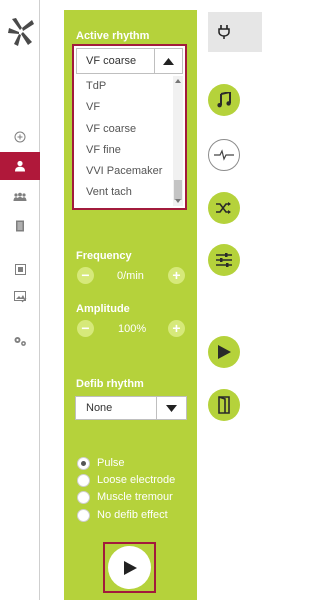 This screenshot has height=600, width=320. I want to click on heartbeat-icon, so click(224, 155).